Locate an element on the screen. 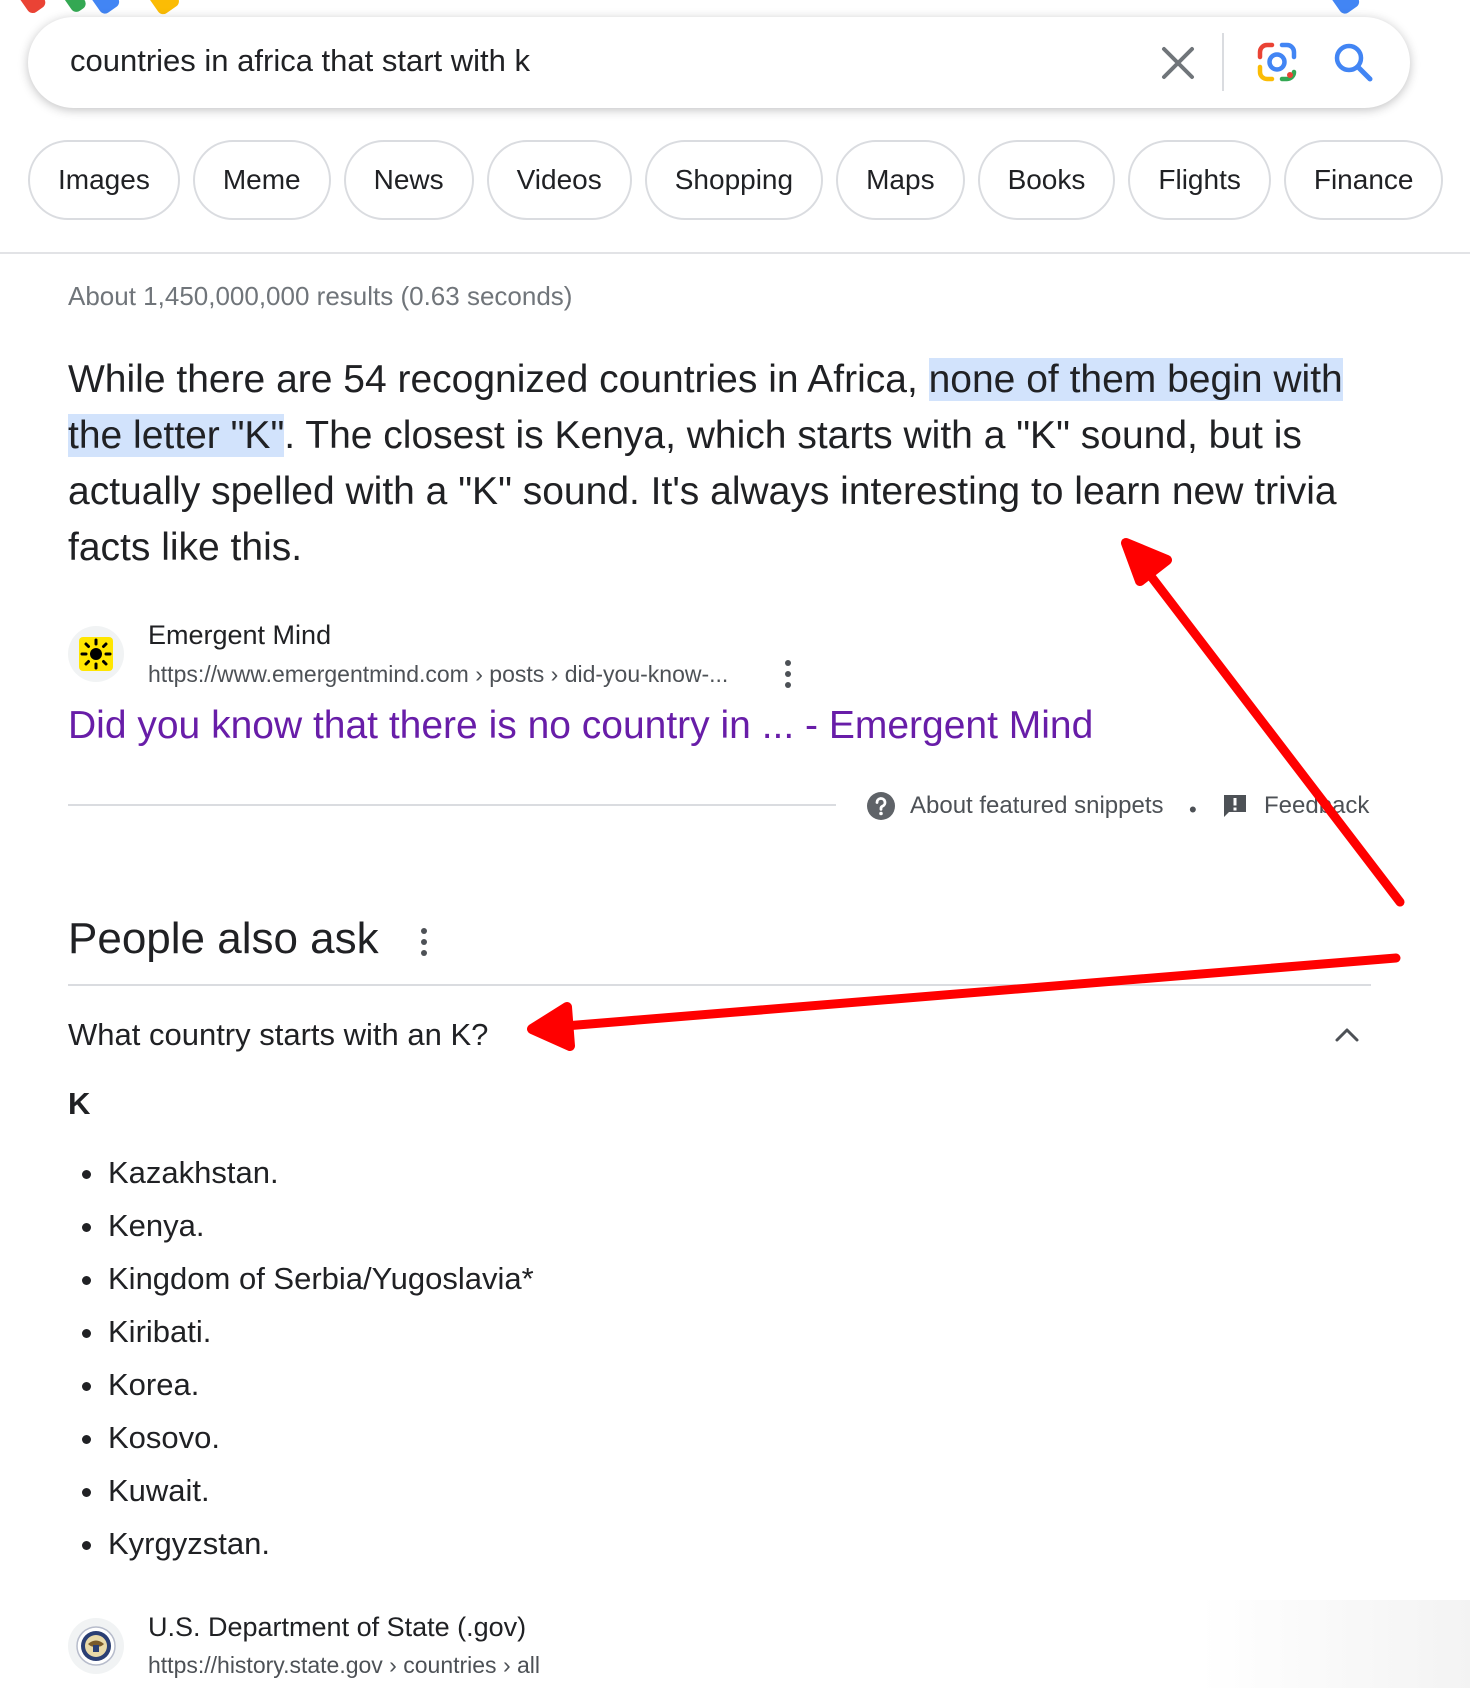  snippet-divider is located at coordinates (452, 805).